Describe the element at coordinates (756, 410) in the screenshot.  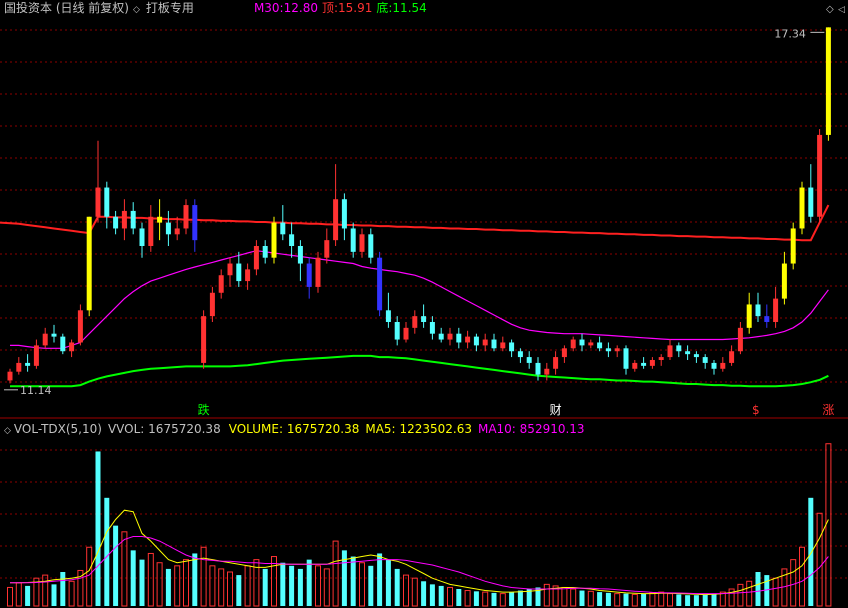
I see `marker-label: $` at that location.